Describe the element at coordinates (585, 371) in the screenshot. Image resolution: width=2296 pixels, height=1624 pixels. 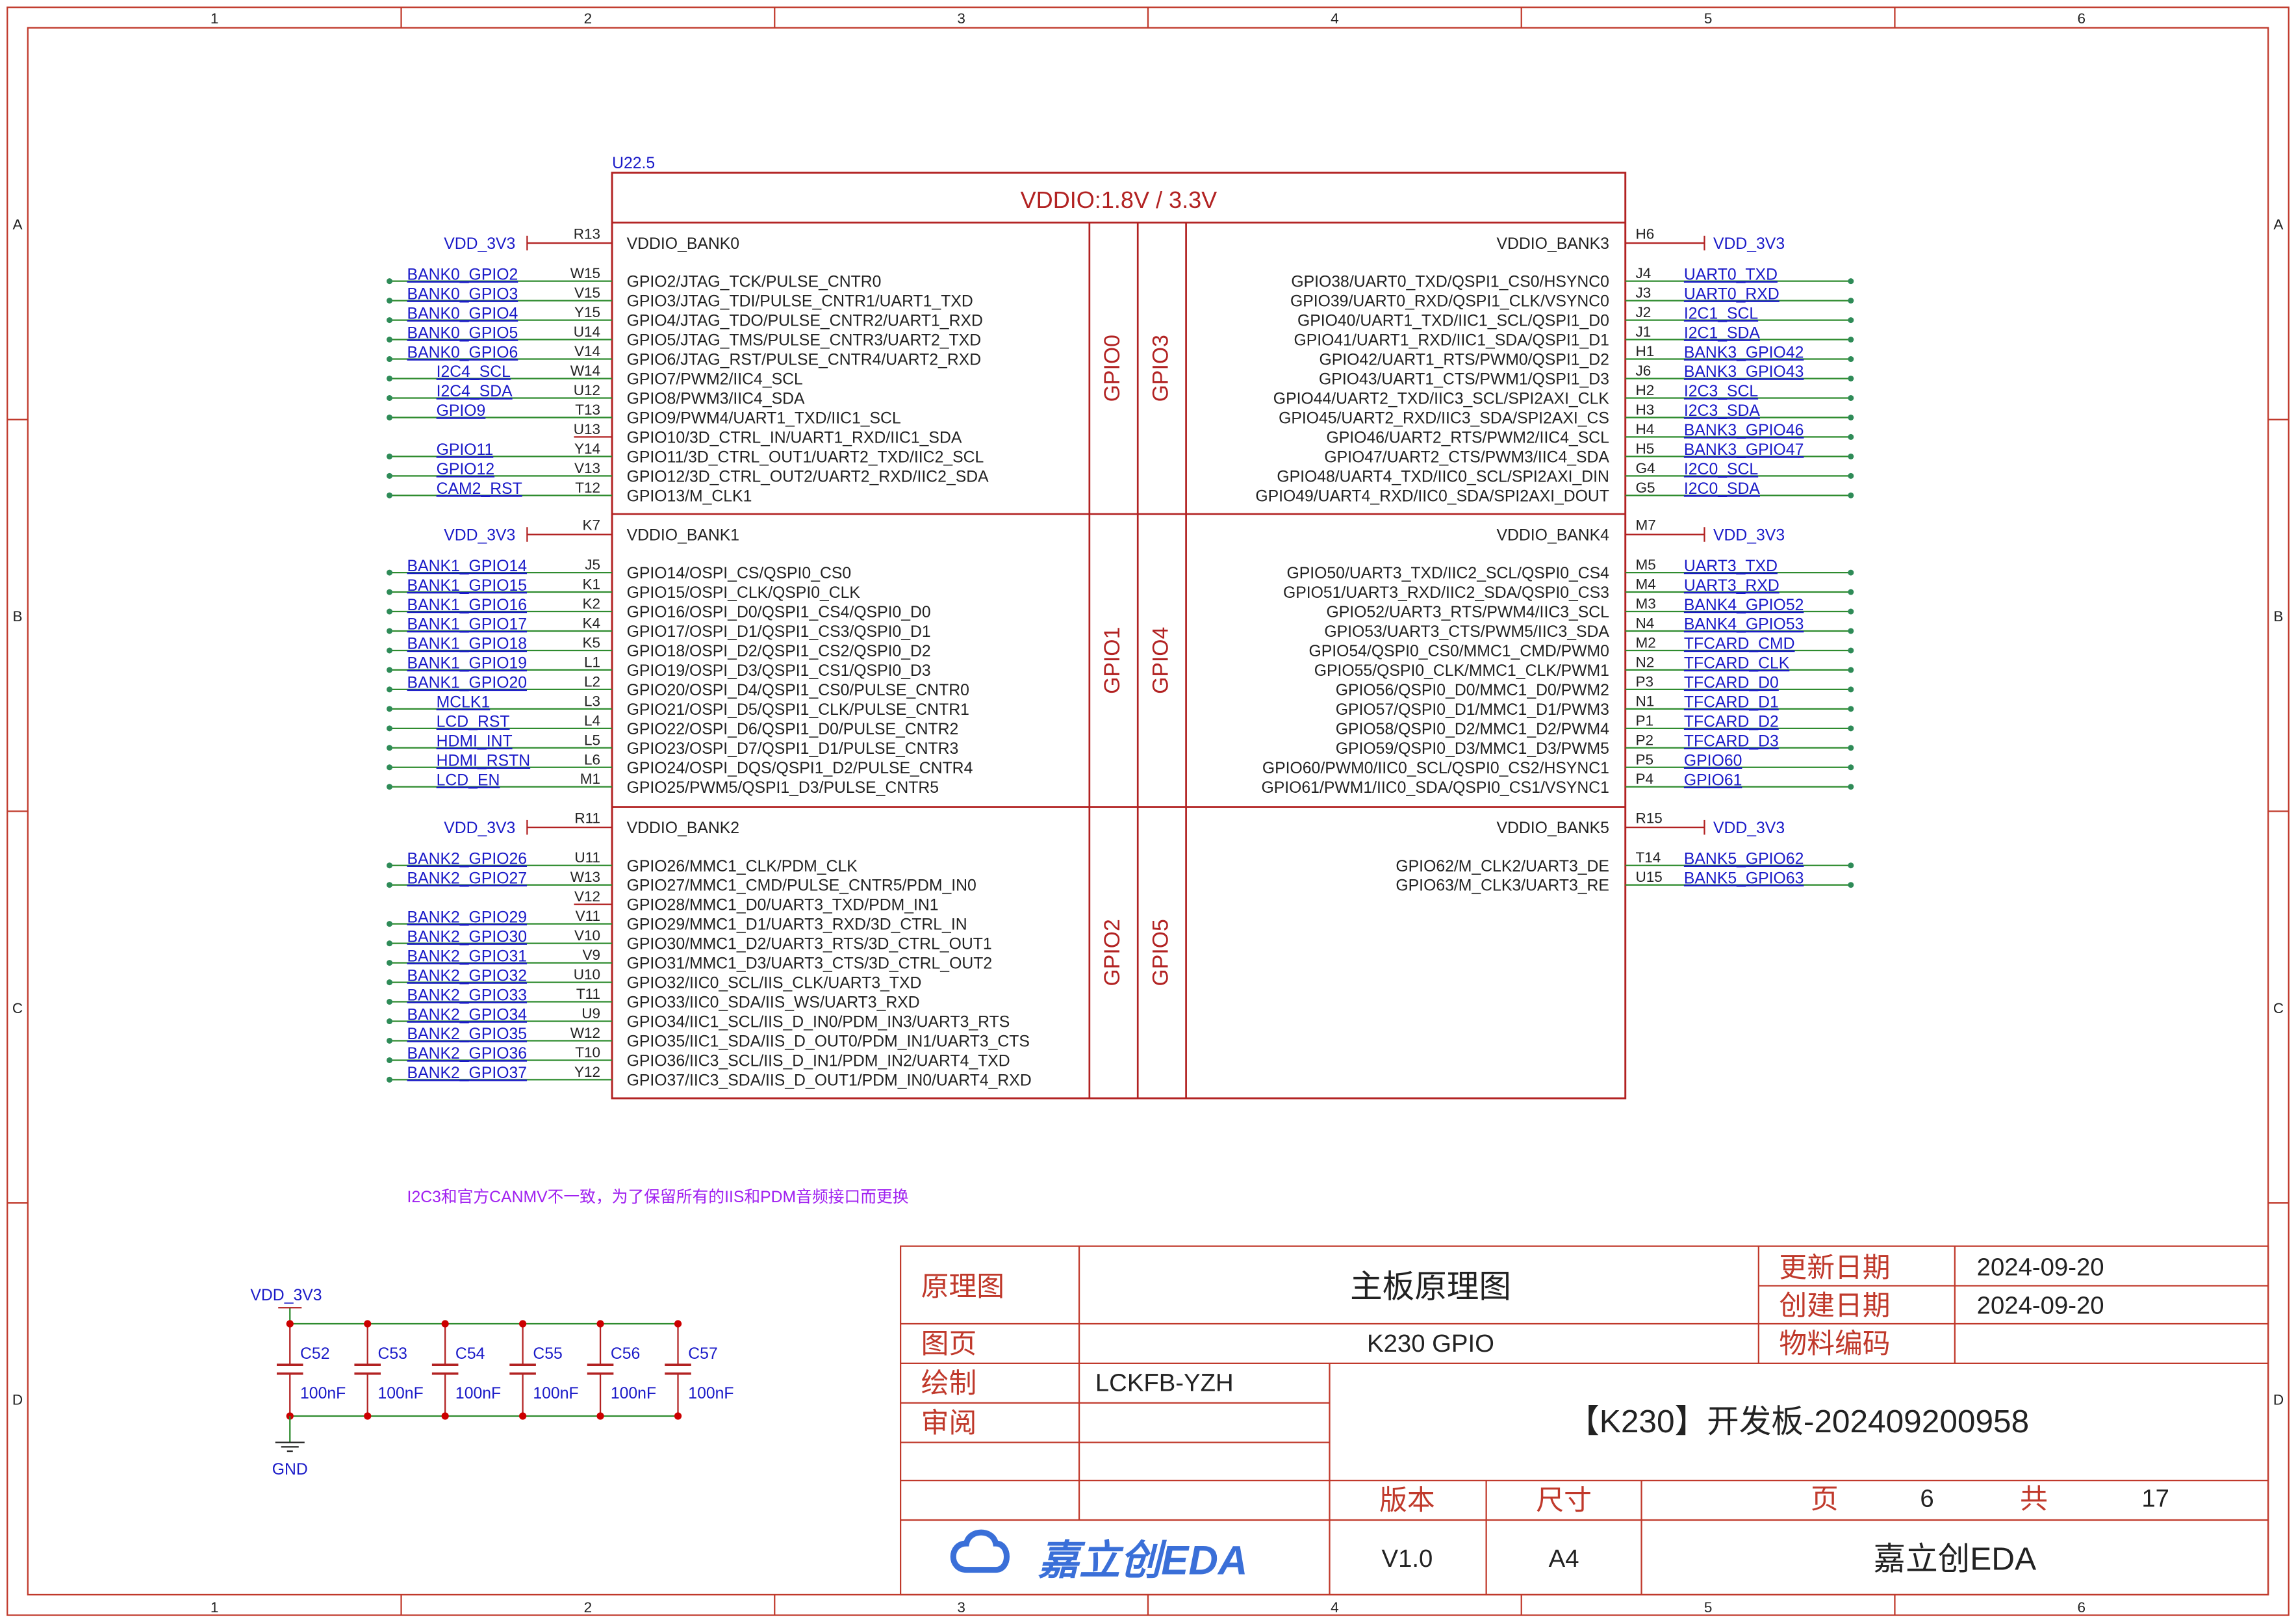
I see `pin-number: W14` at that location.